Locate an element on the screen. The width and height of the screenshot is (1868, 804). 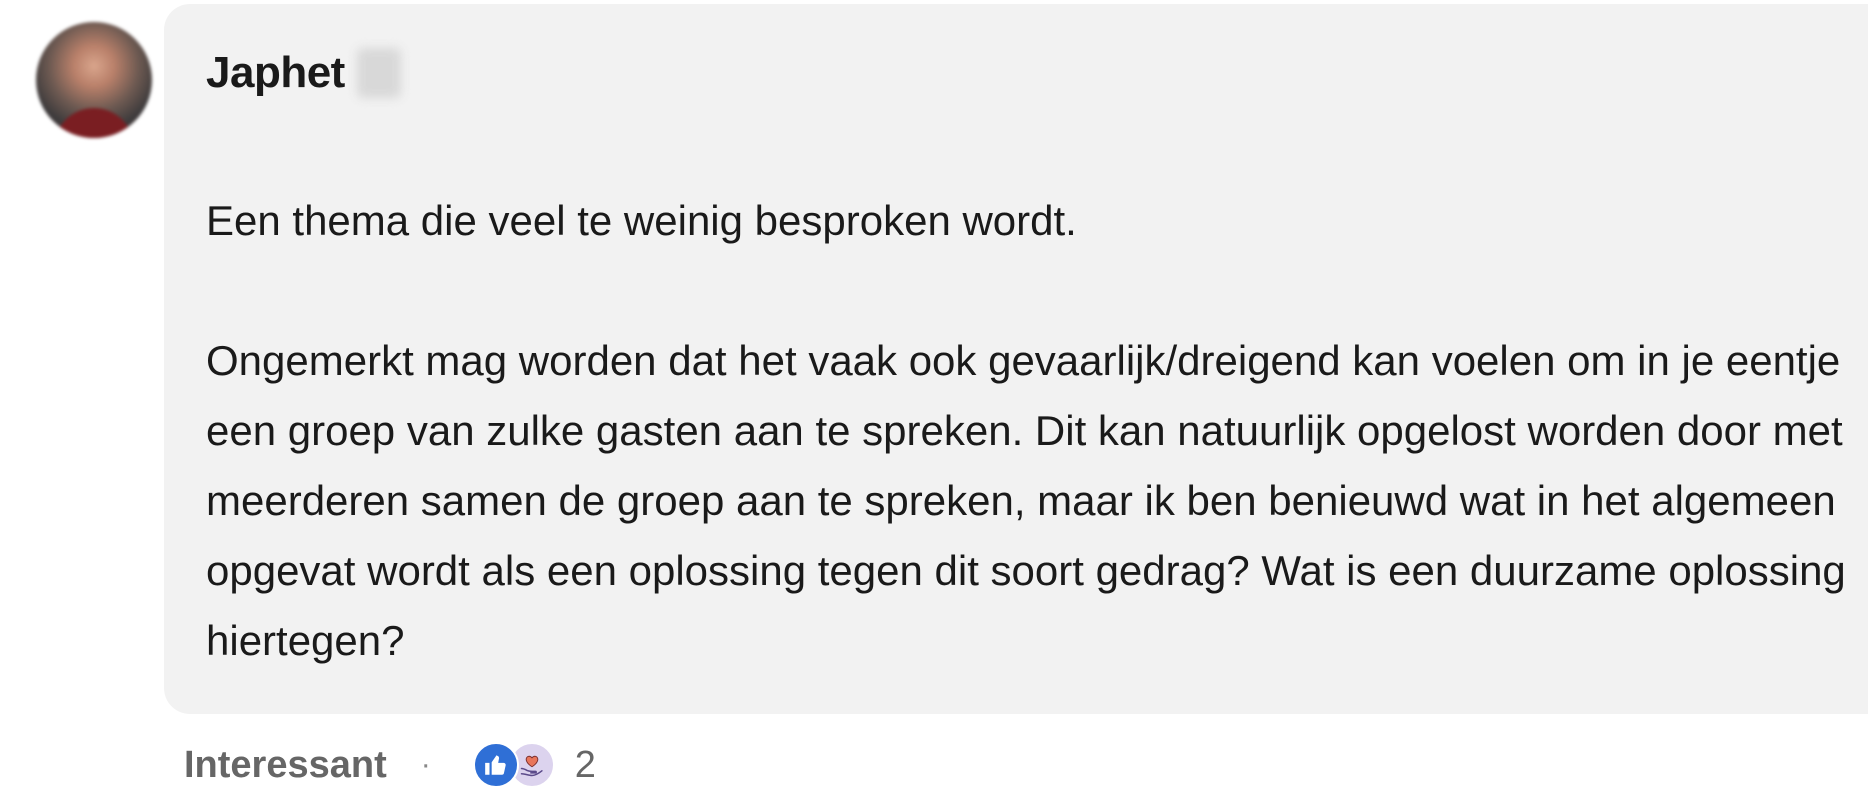
author-name: Japhet is located at coordinates (275, 73).